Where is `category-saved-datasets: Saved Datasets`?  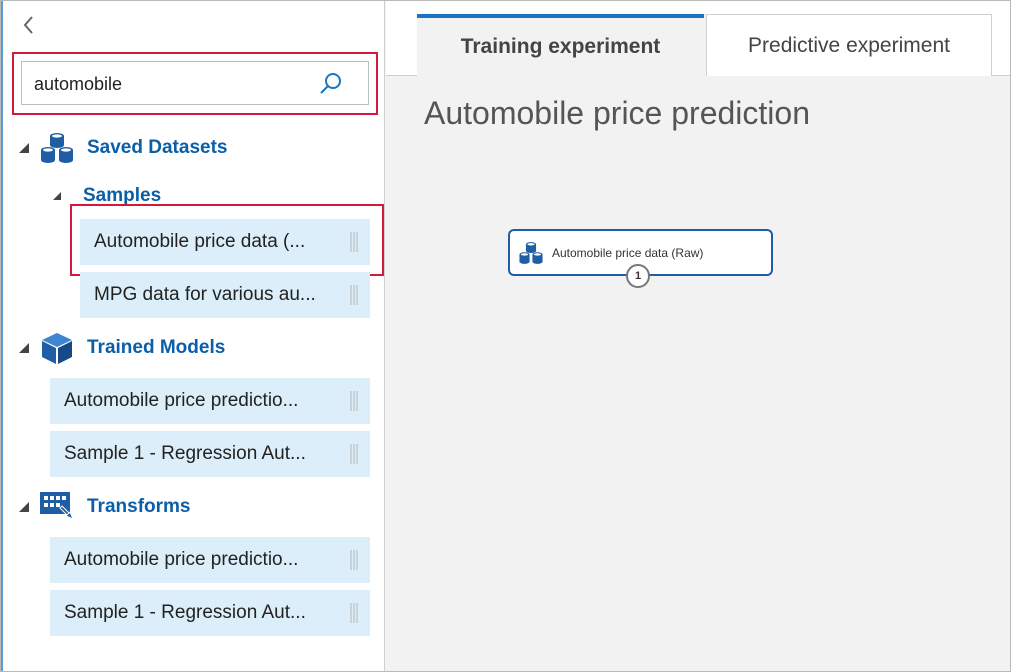 category-saved-datasets: Saved Datasets is located at coordinates (122, 148).